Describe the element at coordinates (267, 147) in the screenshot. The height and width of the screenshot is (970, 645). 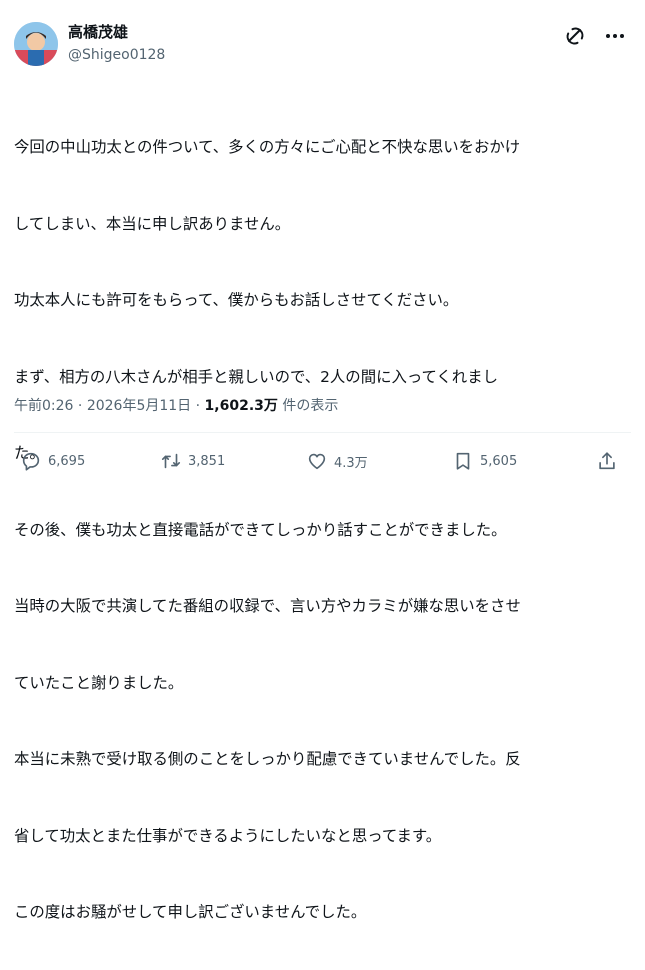
I see `post-text-line: 今回の中山功太との件ついて、多くの方々にご心配と不快な思いをおかけ` at that location.